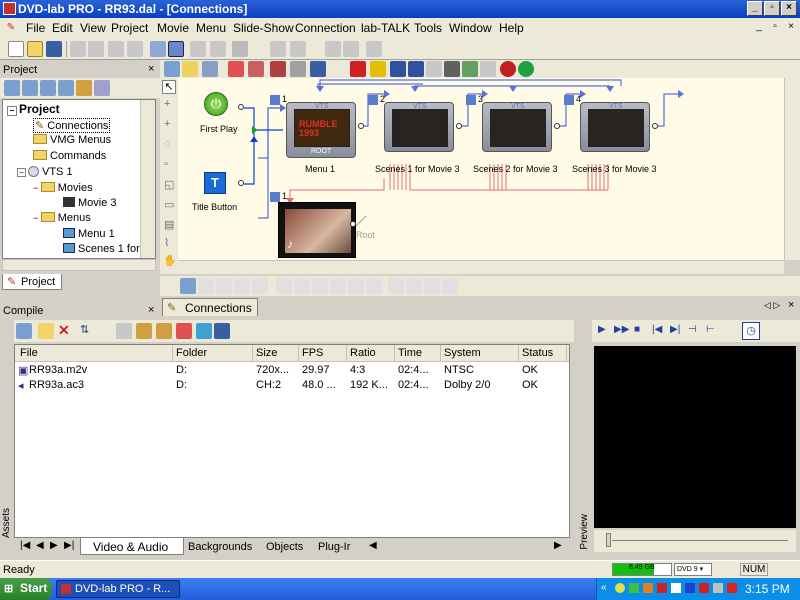 This screenshot has height=600, width=800. Describe the element at coordinates (213, 353) in the screenshot. I see `col-header-folder: Folder` at that location.